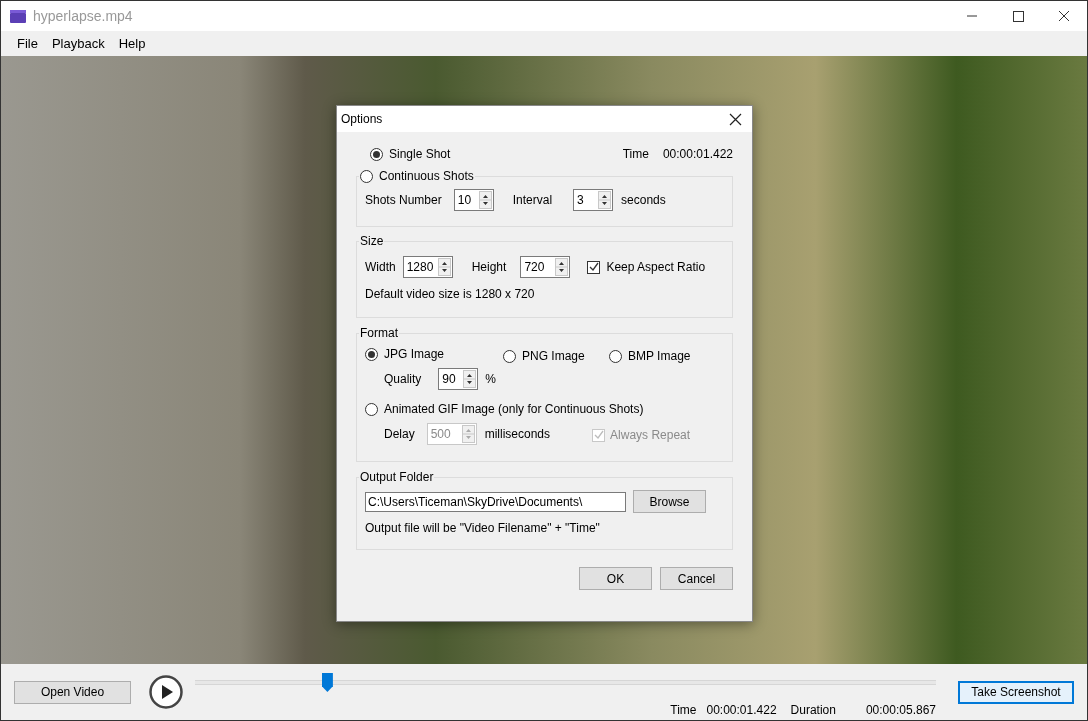 Image resolution: width=1088 pixels, height=721 pixels. What do you see at coordinates (643, 200) in the screenshot?
I see `unit-label: seconds` at bounding box center [643, 200].